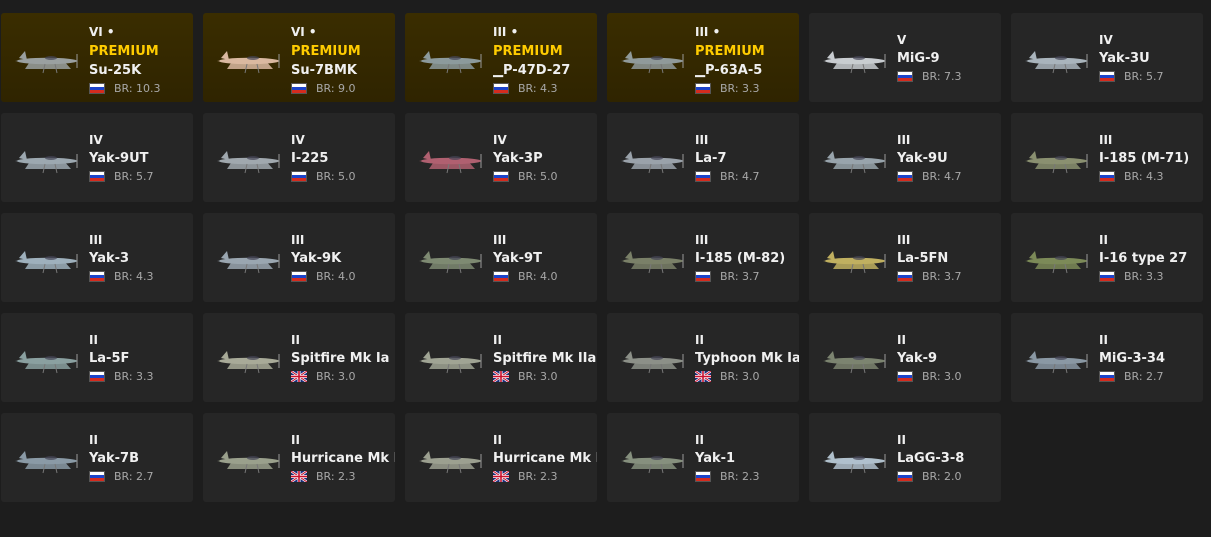 The image size is (1211, 537). What do you see at coordinates (727, 158) in the screenshot?
I see `vehicle-info: III La-7 BR: 4.7` at bounding box center [727, 158].